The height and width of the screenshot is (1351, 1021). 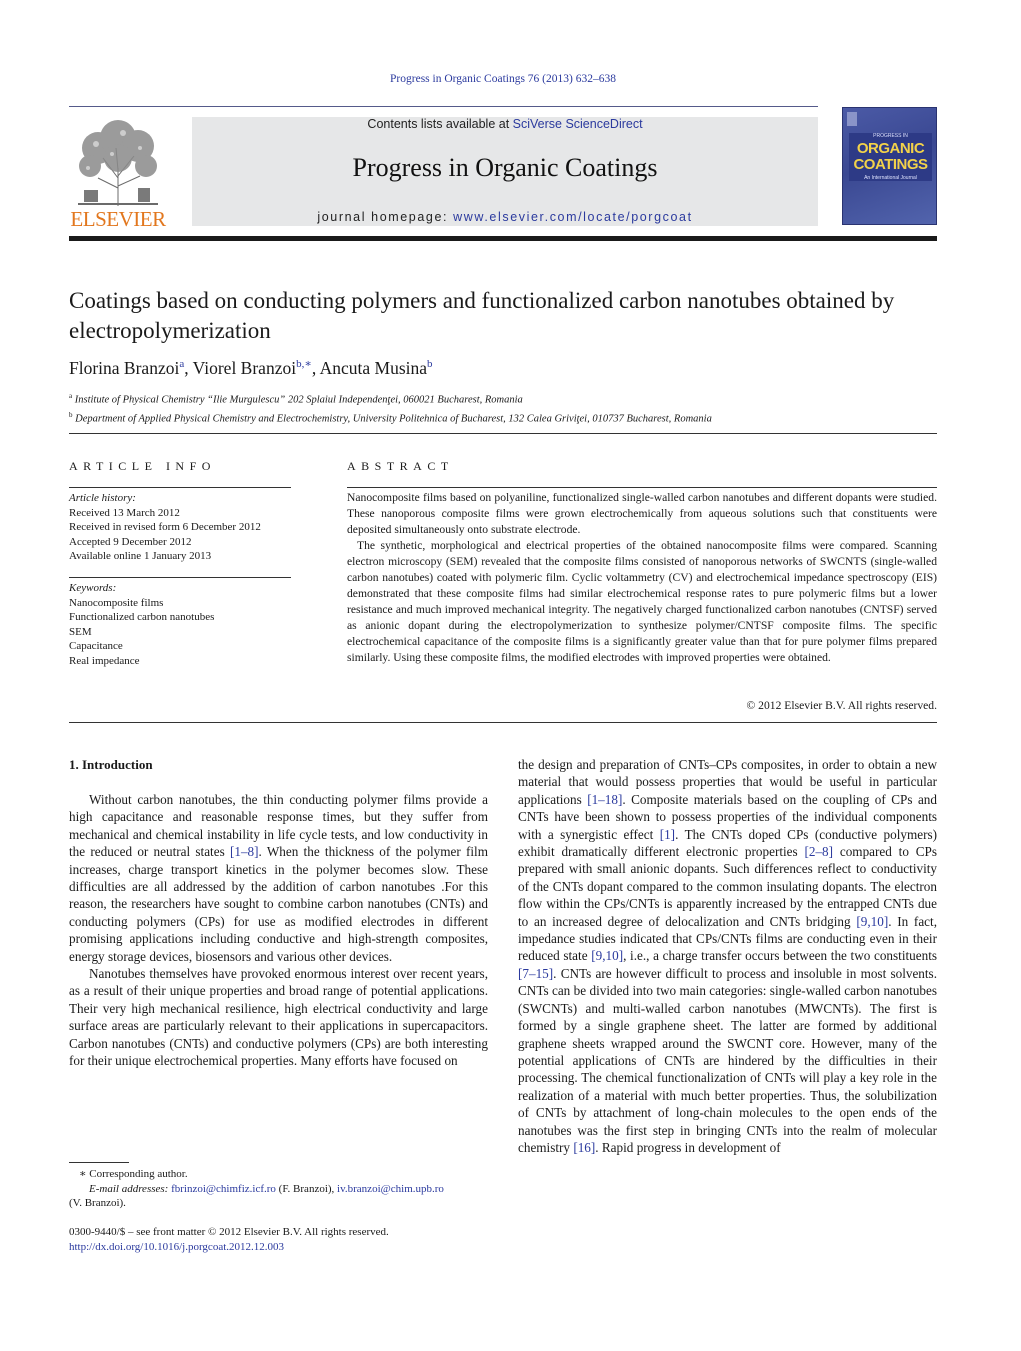 What do you see at coordinates (667, 834) in the screenshot?
I see `citation-link: [1]` at bounding box center [667, 834].